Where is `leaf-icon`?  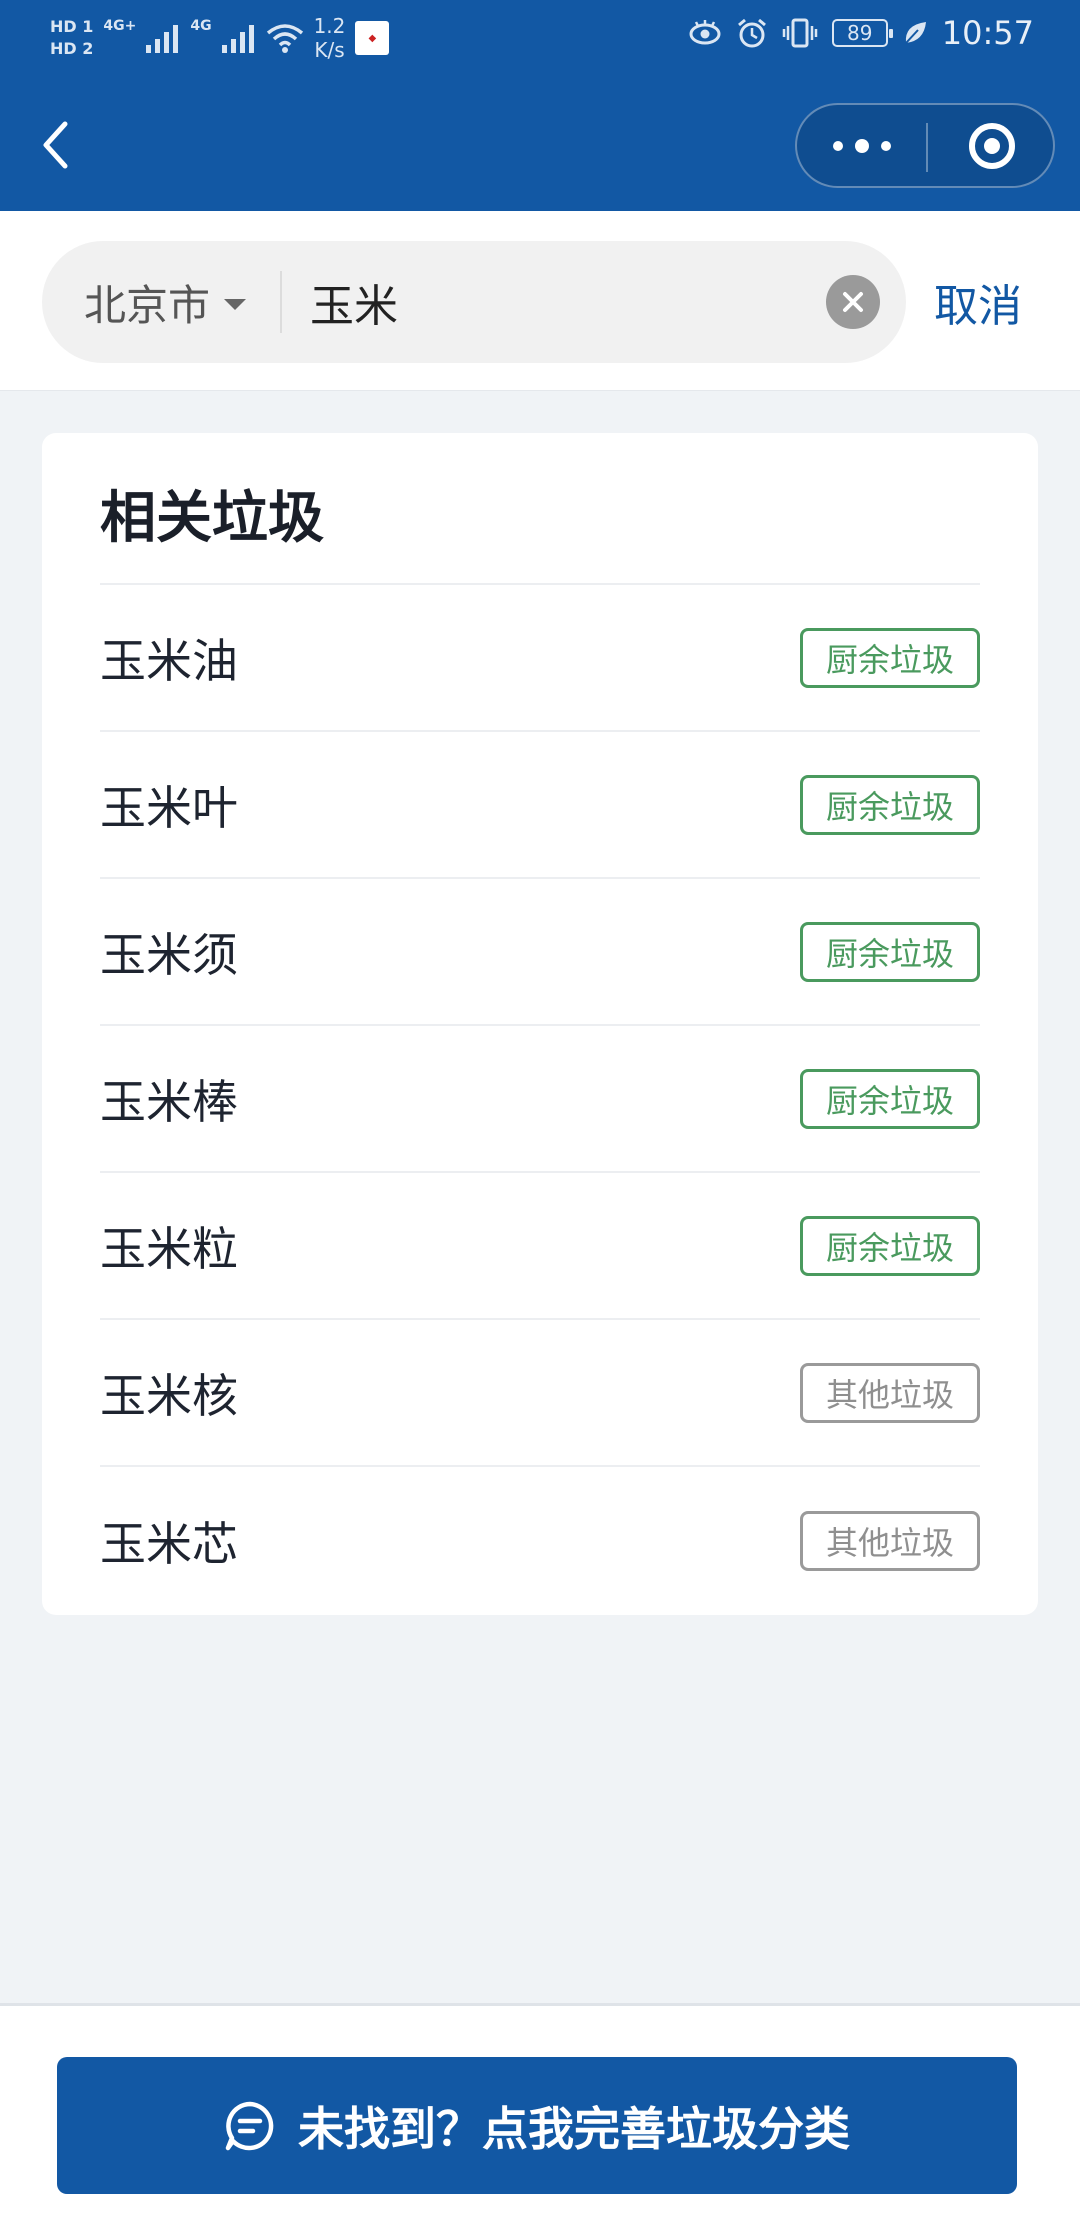
leaf-icon is located at coordinates (915, 33).